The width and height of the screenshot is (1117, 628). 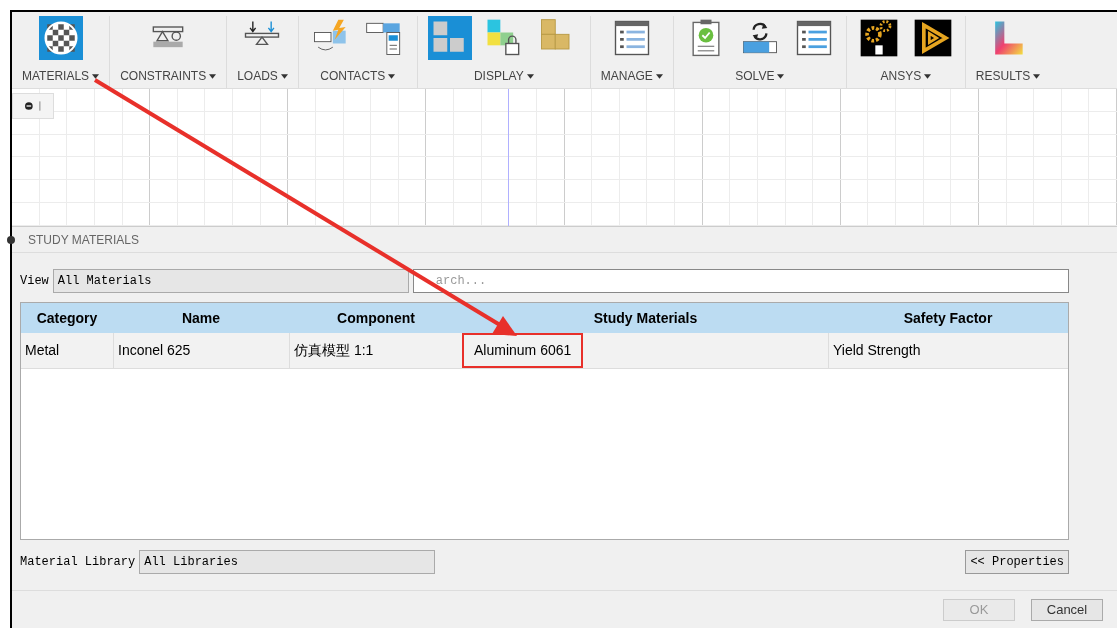 What do you see at coordinates (503, 76) in the screenshot?
I see `toolbar-menu: DISPLAY` at bounding box center [503, 76].